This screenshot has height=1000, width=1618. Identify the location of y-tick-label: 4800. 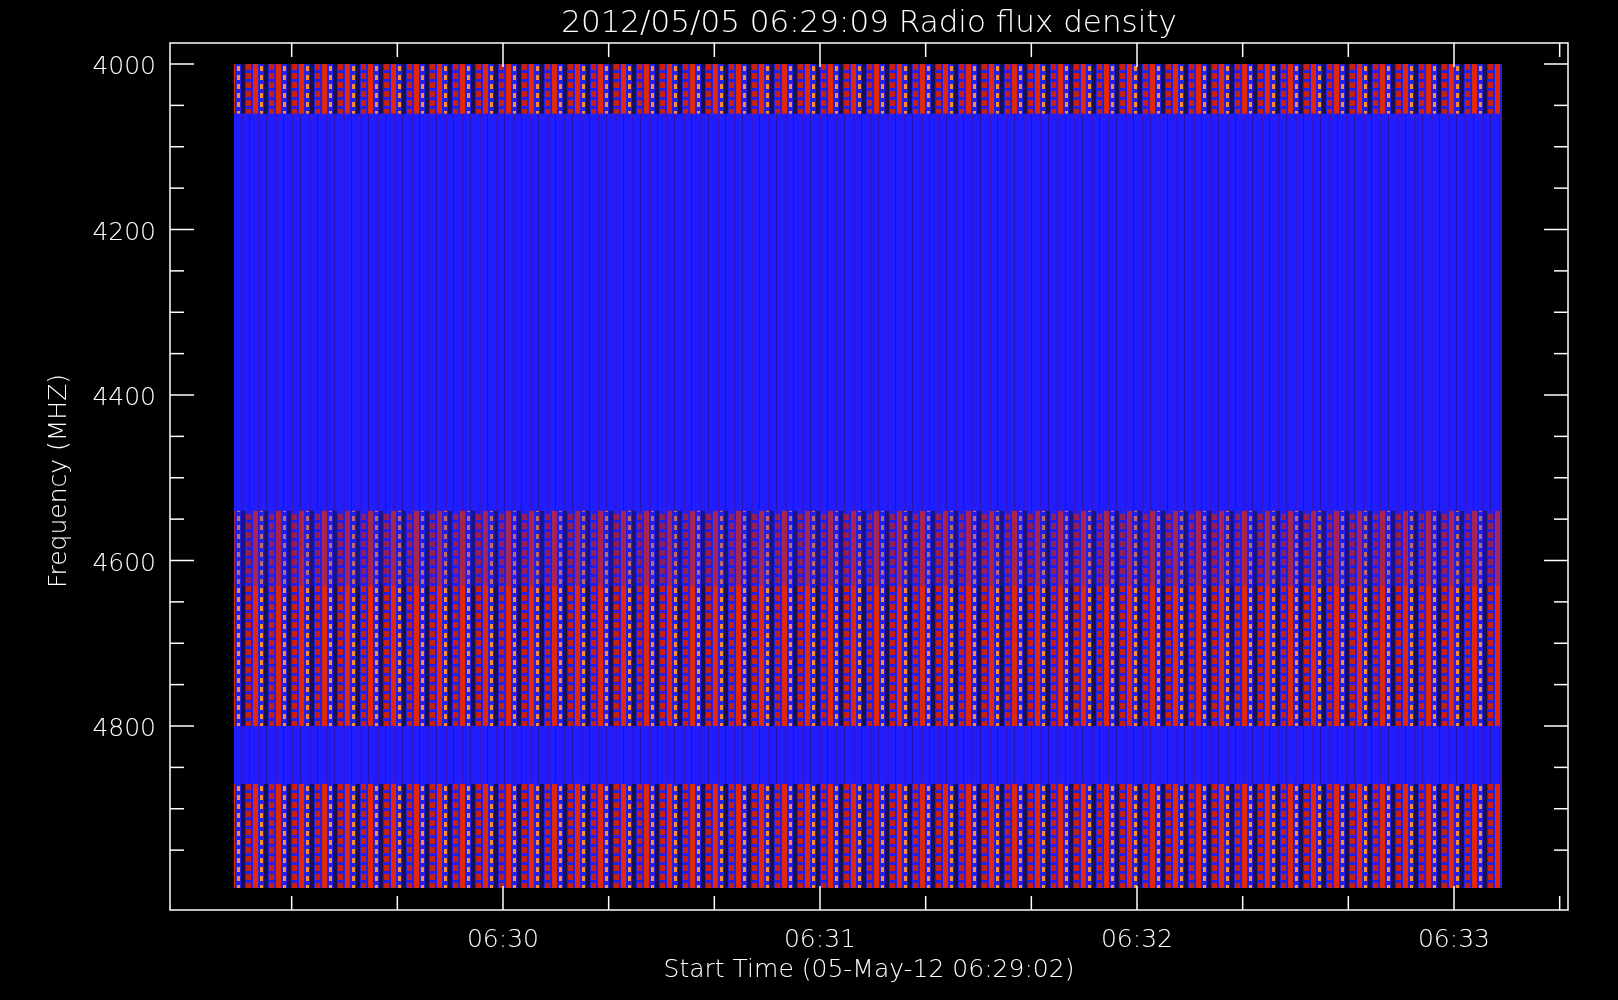
(124, 727).